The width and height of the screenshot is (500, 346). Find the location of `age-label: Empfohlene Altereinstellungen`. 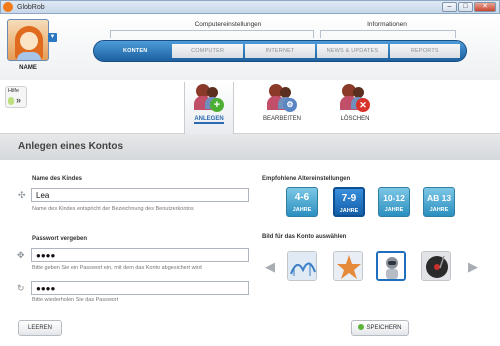

age-label: Empfohlene Altereinstellungen is located at coordinates (306, 179).